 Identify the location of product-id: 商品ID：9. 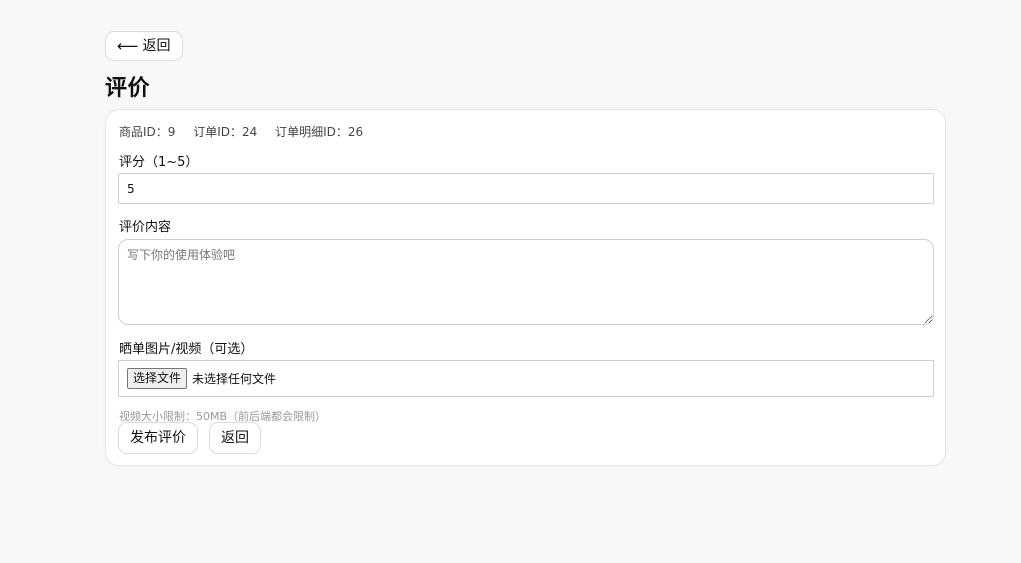
(147, 132).